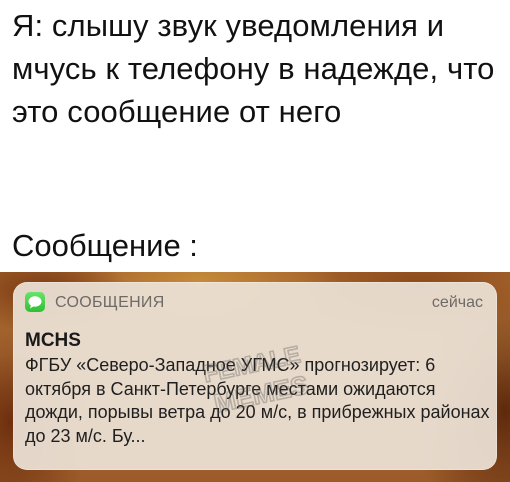 This screenshot has width=510, height=482. Describe the element at coordinates (255, 302) in the screenshot. I see `notification-header: СООБЩЕНИЯ сейчас` at that location.